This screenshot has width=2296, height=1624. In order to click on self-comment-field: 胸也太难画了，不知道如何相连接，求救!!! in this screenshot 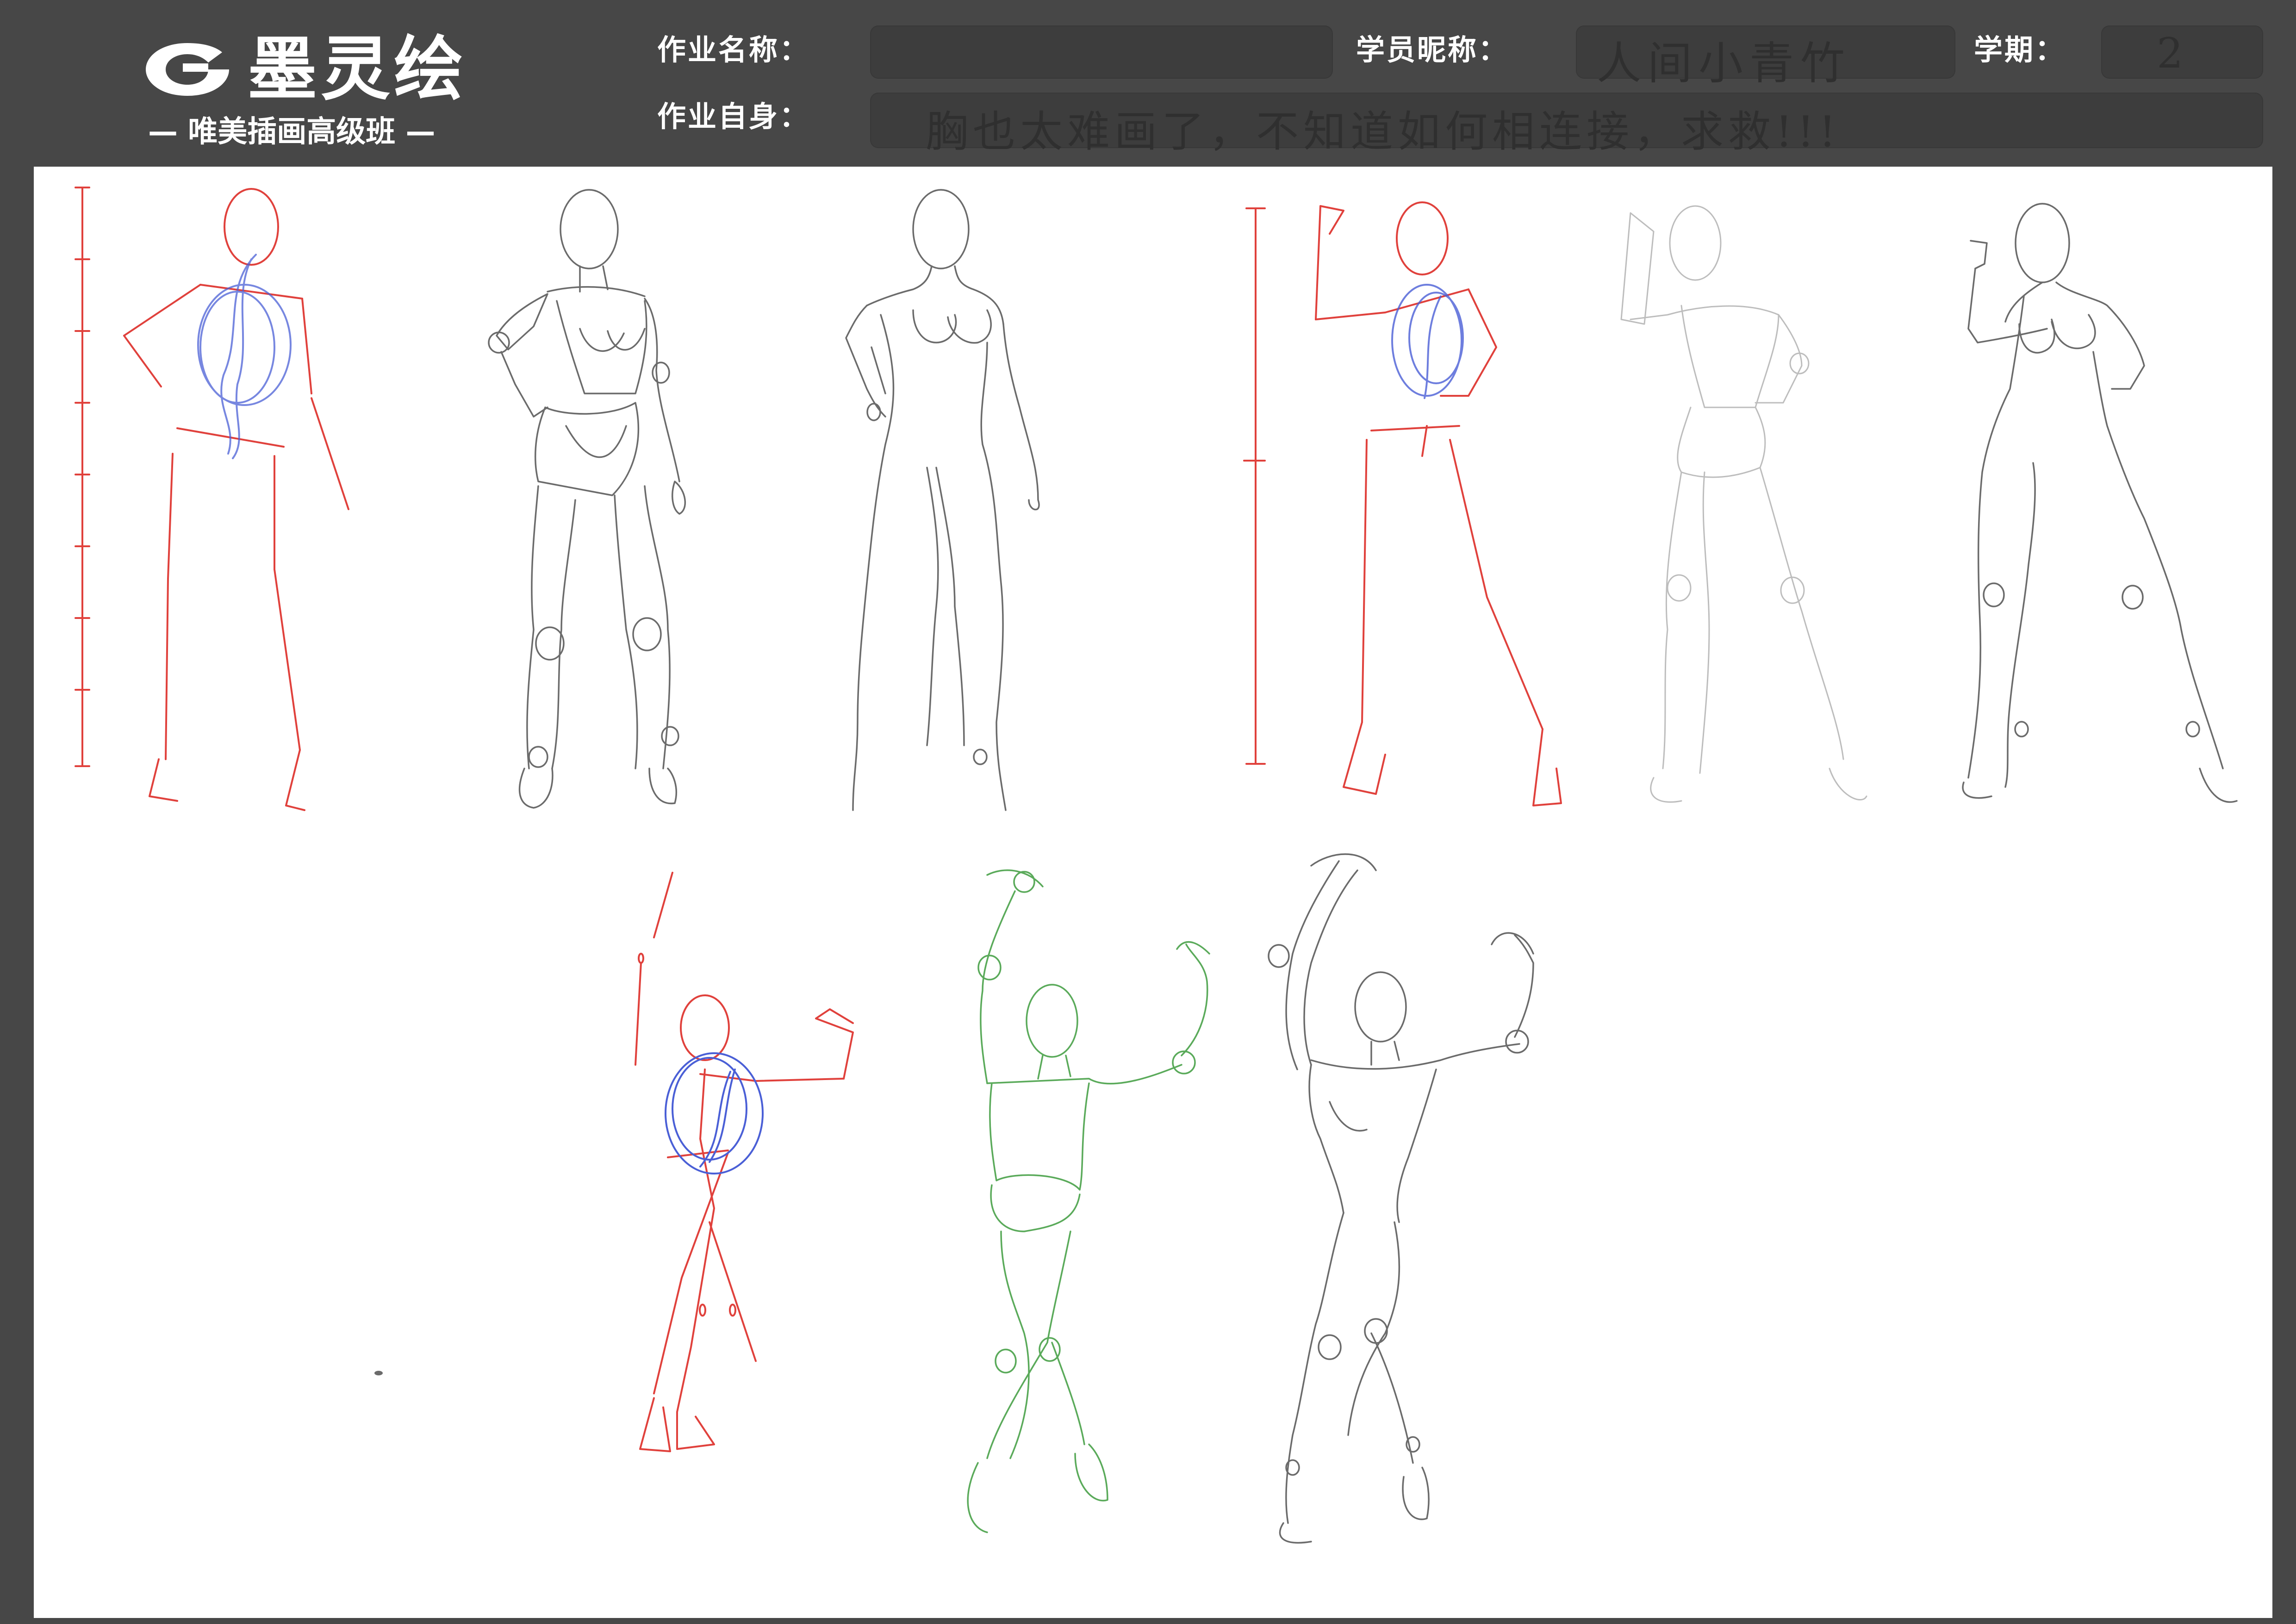, I will do `click(1566, 124)`.